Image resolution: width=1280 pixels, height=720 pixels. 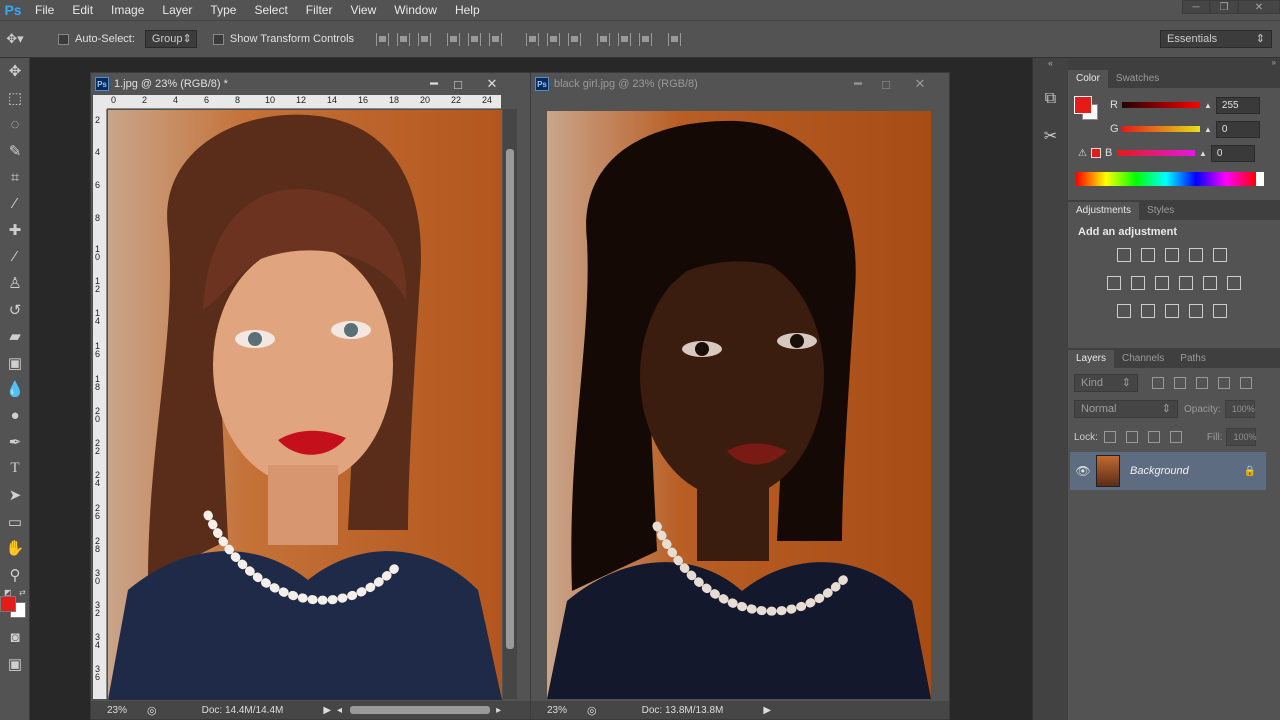 I want to click on collapse-icon: », so click(x=1174, y=63).